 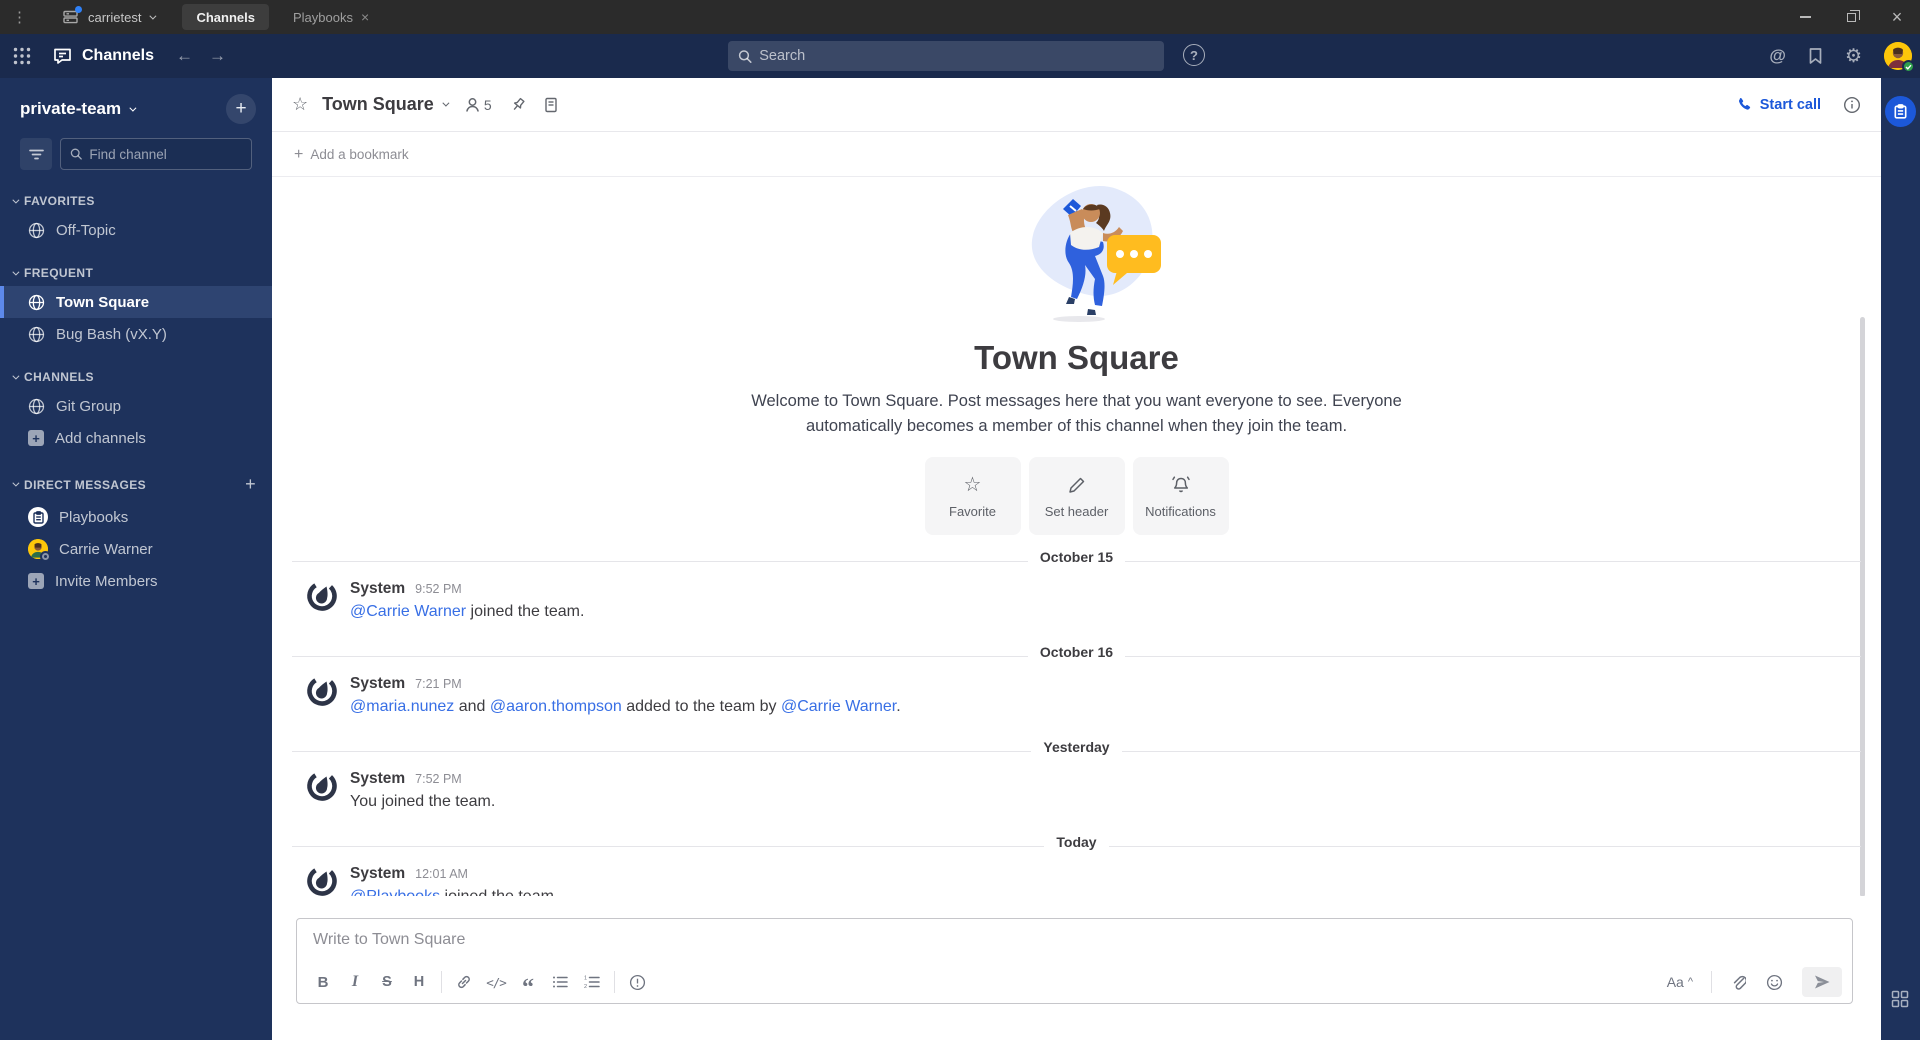 What do you see at coordinates (300, 104) in the screenshot?
I see `favorite-star-button: ☆` at bounding box center [300, 104].